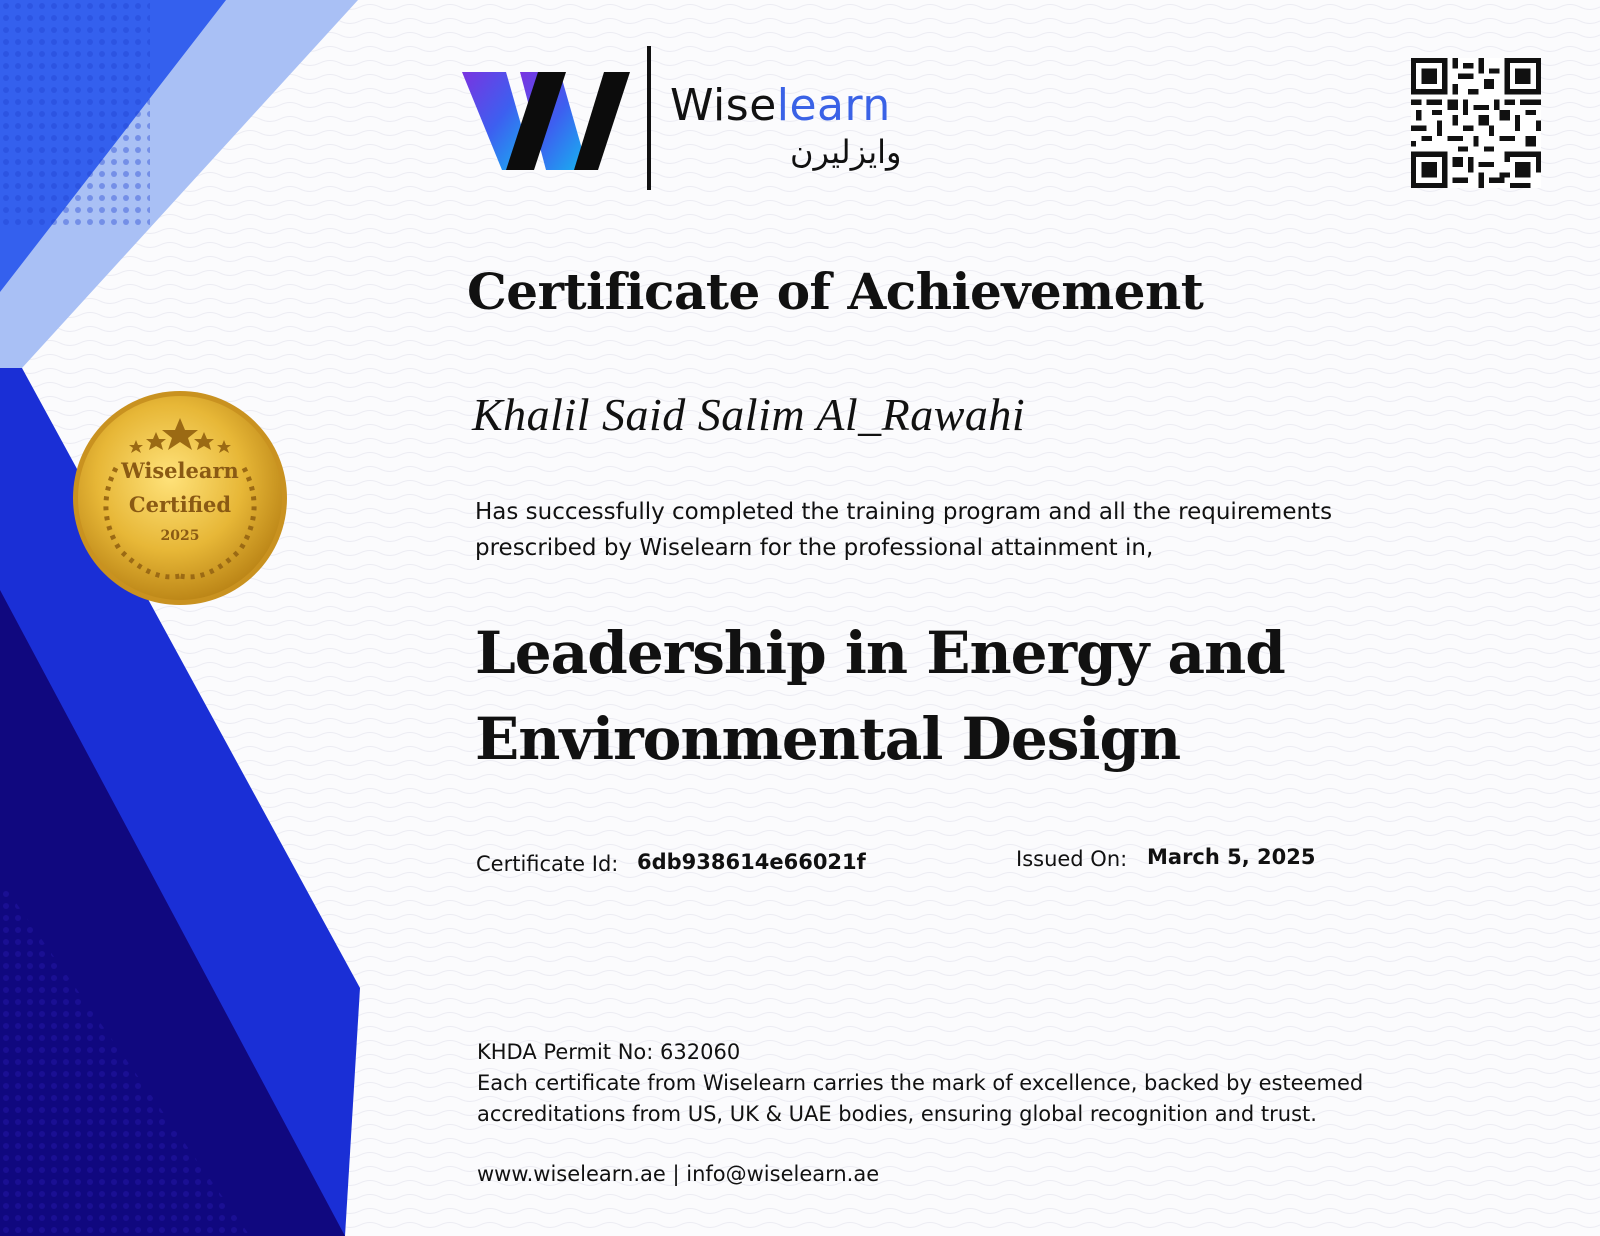 The image size is (1600, 1236). Describe the element at coordinates (547, 864) in the screenshot. I see `certificate-id-label: Certificate Id:` at that location.